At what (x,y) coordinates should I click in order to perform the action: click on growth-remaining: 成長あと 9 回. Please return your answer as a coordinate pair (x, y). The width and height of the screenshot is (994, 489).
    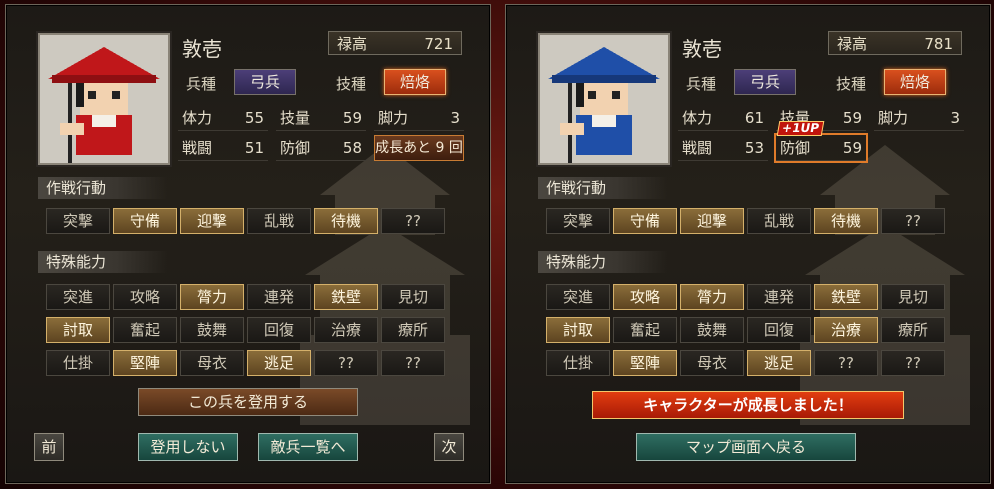
    Looking at the image, I should click on (419, 148).